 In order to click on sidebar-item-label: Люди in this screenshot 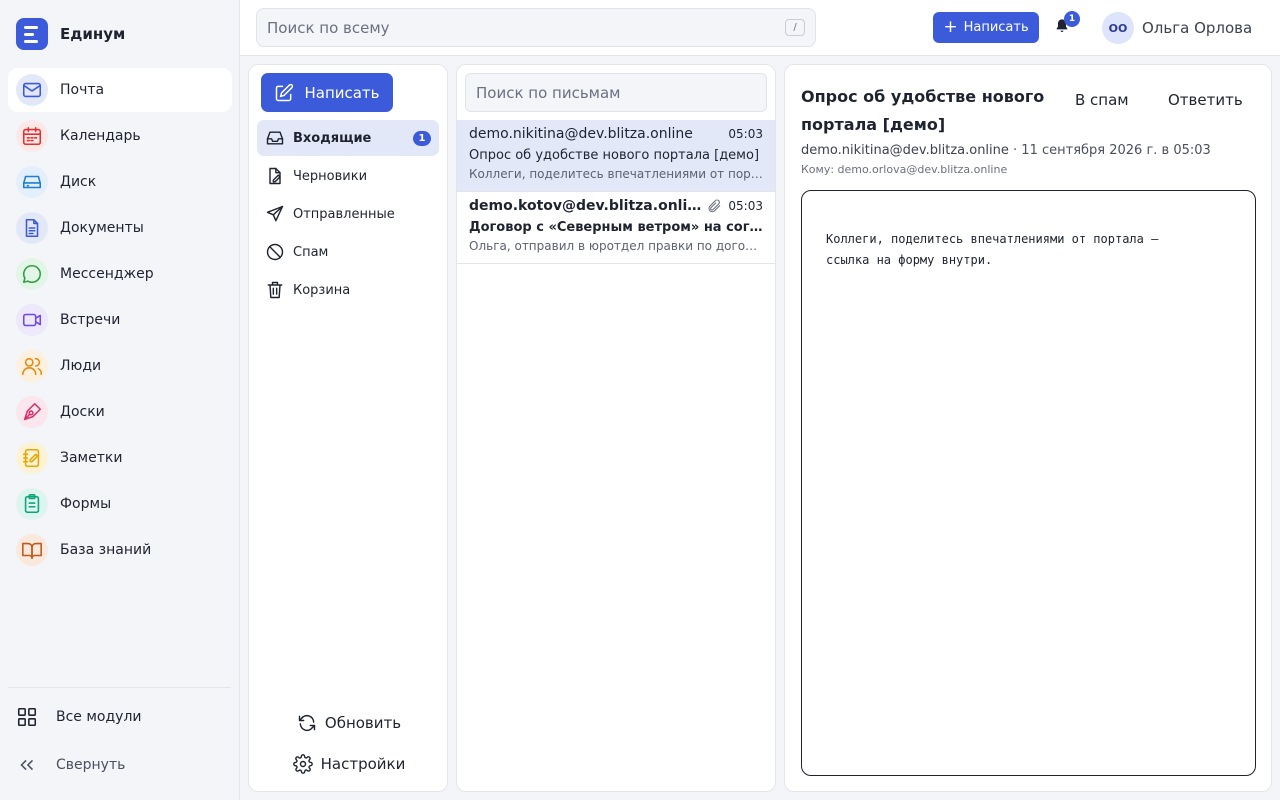, I will do `click(81, 366)`.